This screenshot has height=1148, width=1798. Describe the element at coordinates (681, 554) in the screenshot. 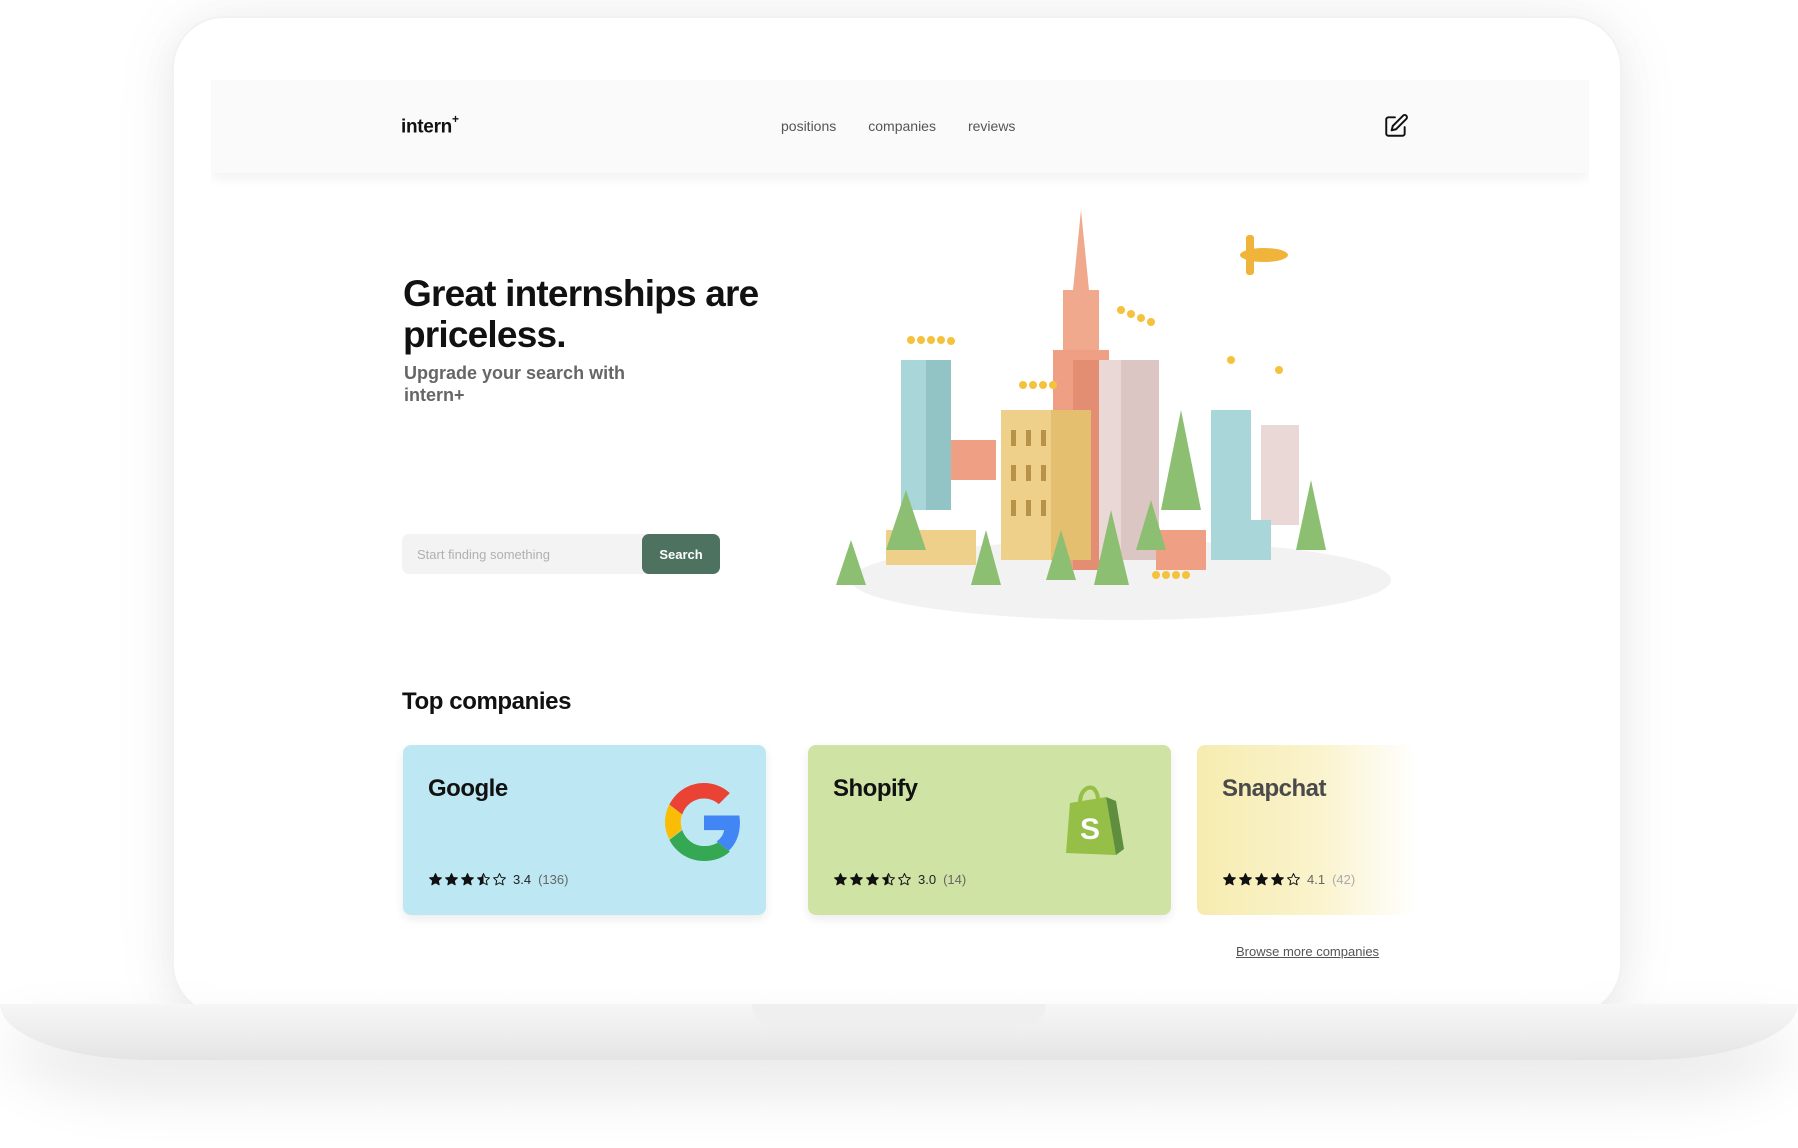

I see `search-button: Search` at that location.